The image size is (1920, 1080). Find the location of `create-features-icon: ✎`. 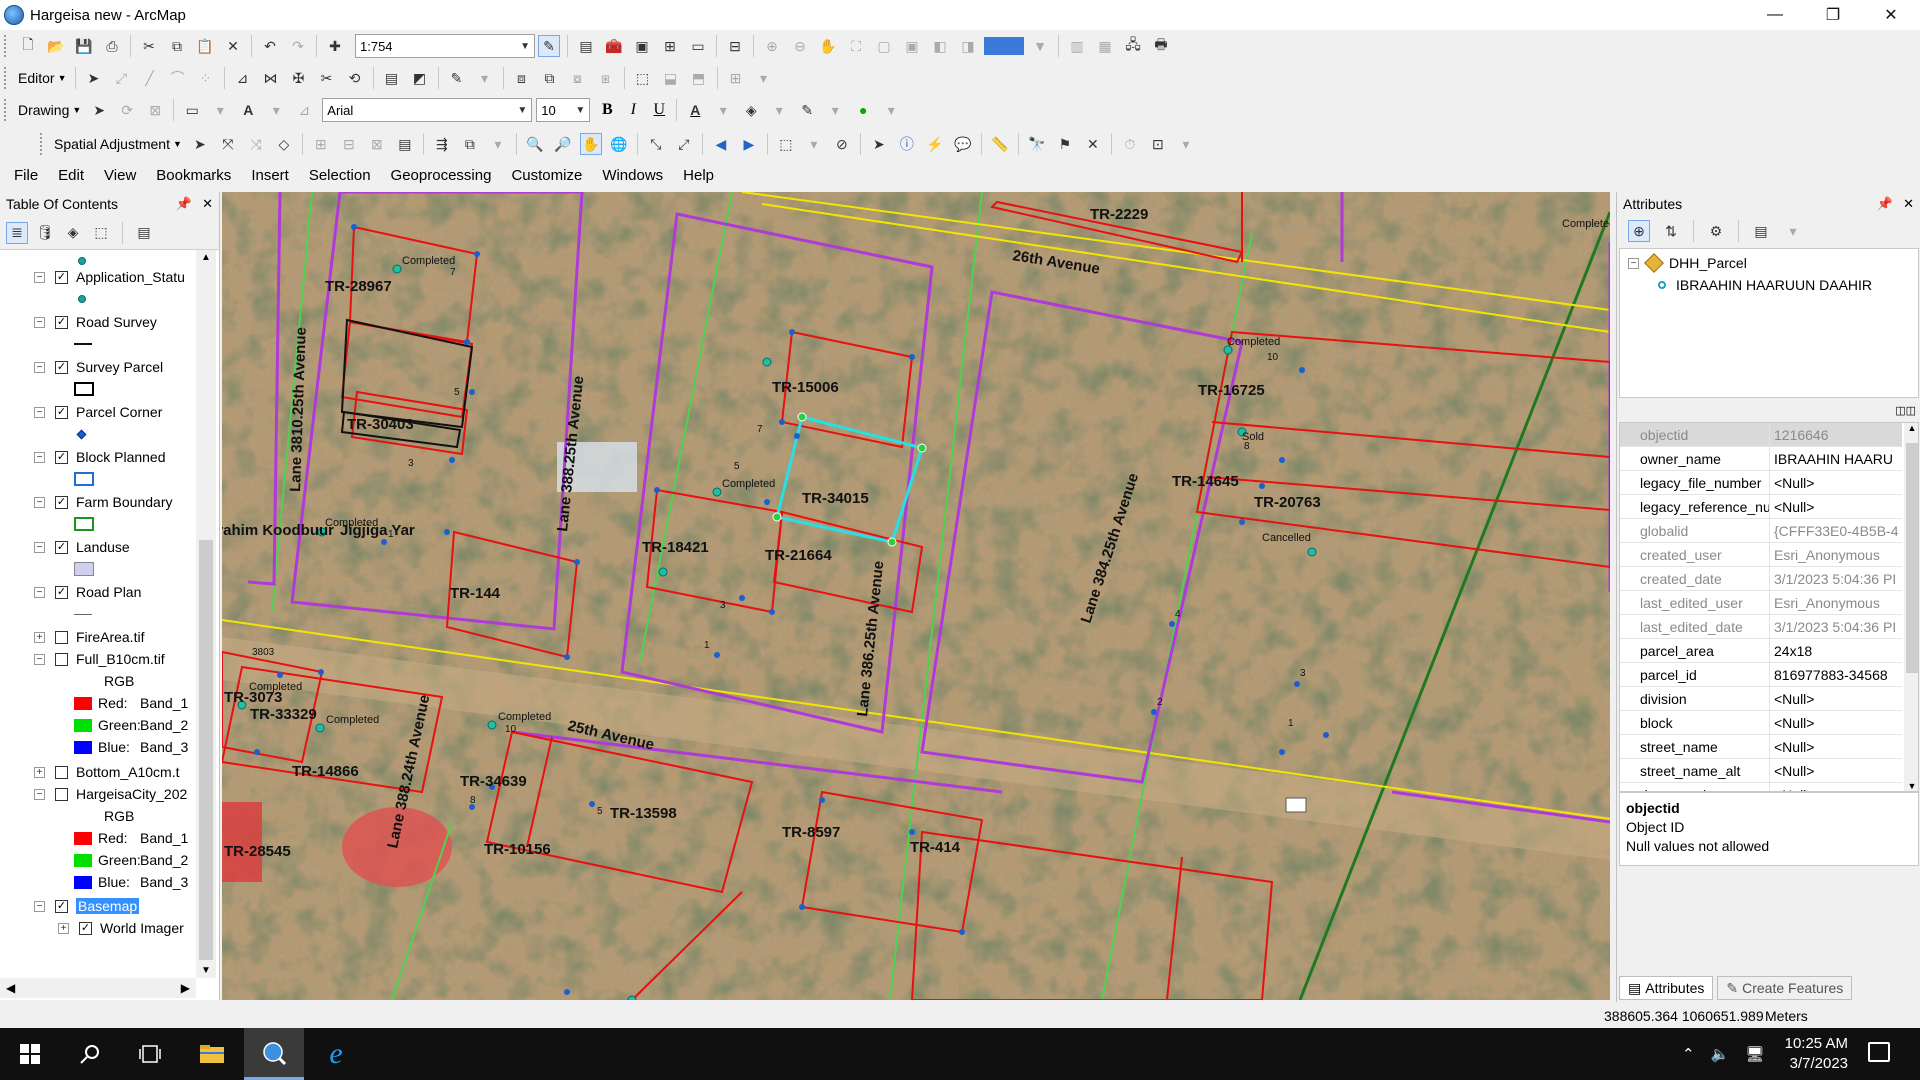

create-features-icon: ✎ is located at coordinates (457, 78).